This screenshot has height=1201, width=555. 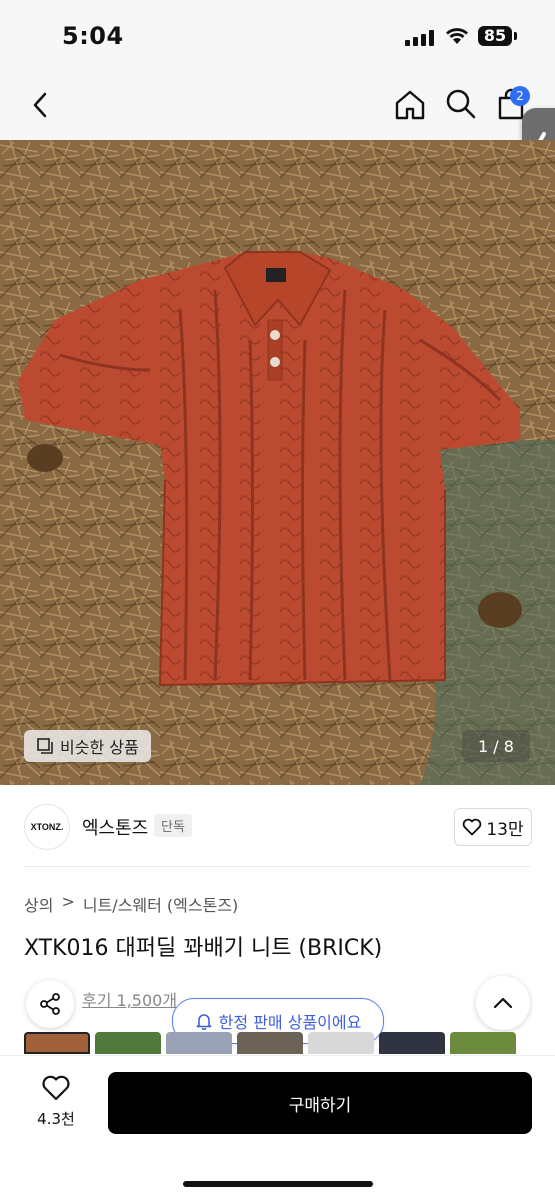 I want to click on wifi-icon, so click(x=457, y=36).